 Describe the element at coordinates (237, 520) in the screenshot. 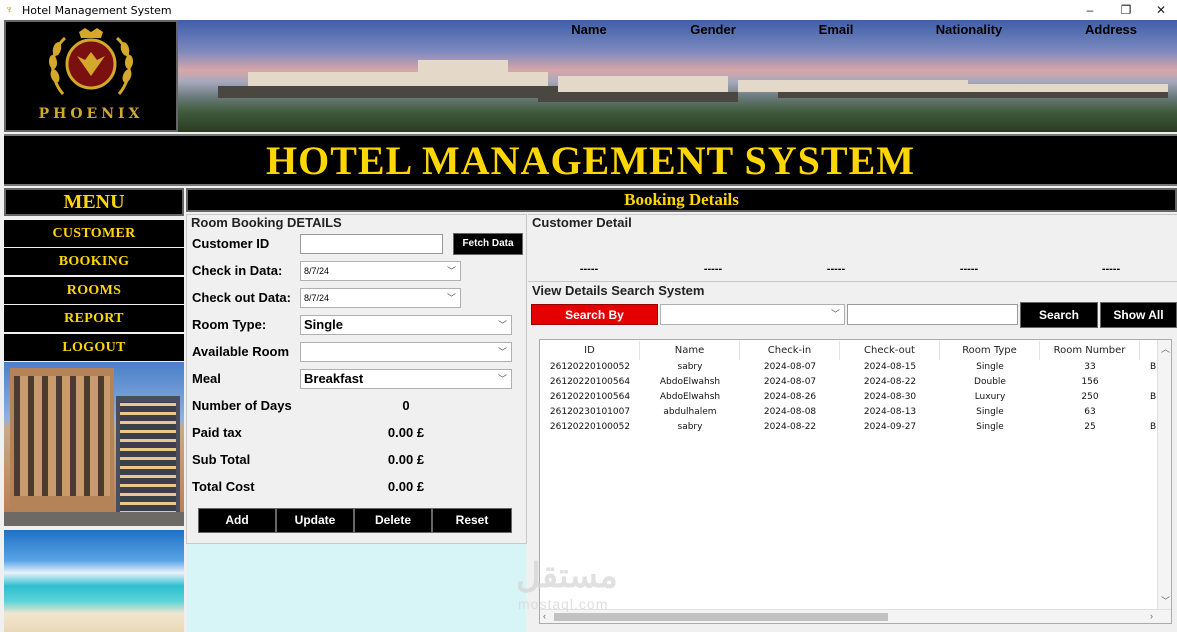

I see `add-button: Add` at that location.